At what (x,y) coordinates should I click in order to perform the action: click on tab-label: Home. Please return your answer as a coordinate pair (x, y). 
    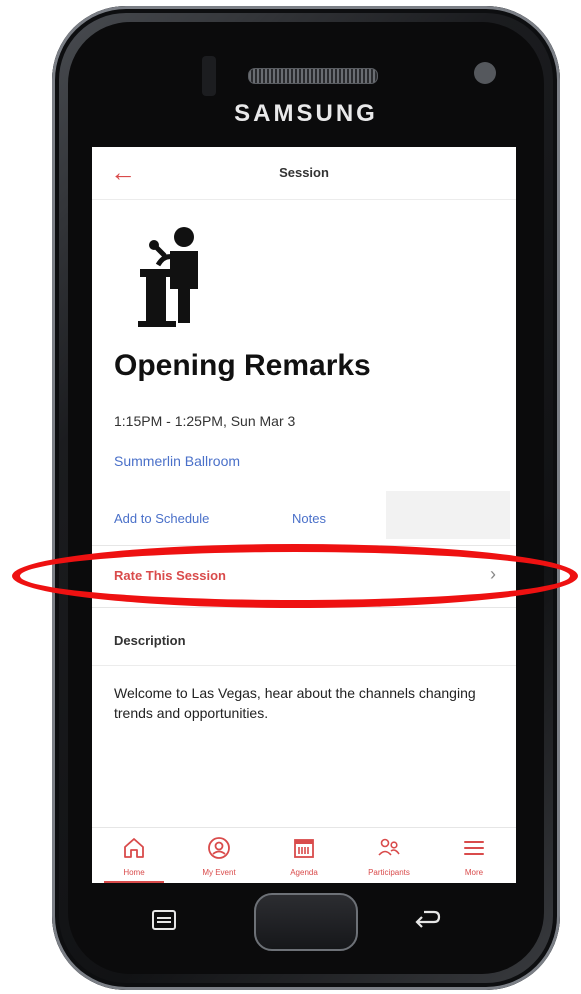
    Looking at the image, I should click on (134, 872).